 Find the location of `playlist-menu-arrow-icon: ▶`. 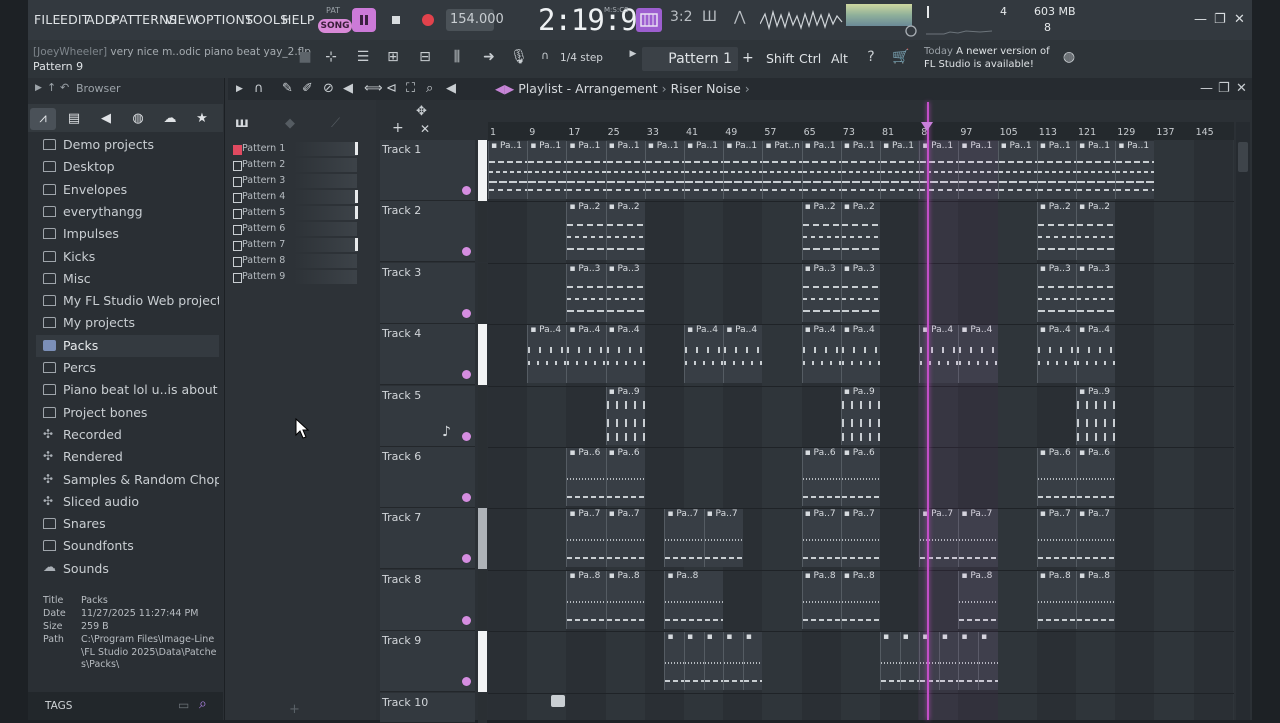

playlist-menu-arrow-icon: ▶ is located at coordinates (239, 89).